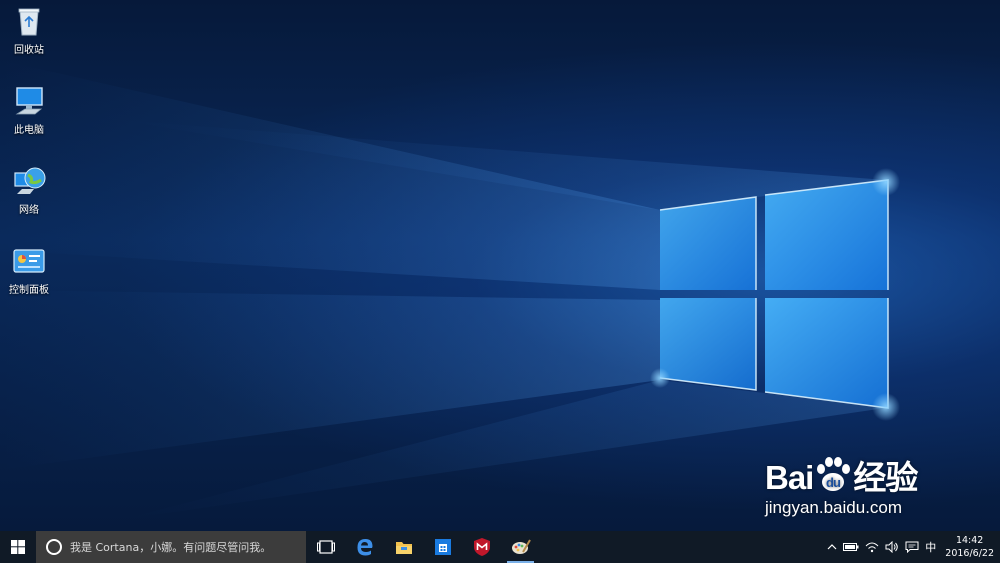  Describe the element at coordinates (833, 482) in the screenshot. I see `svg-text: du` at that location.